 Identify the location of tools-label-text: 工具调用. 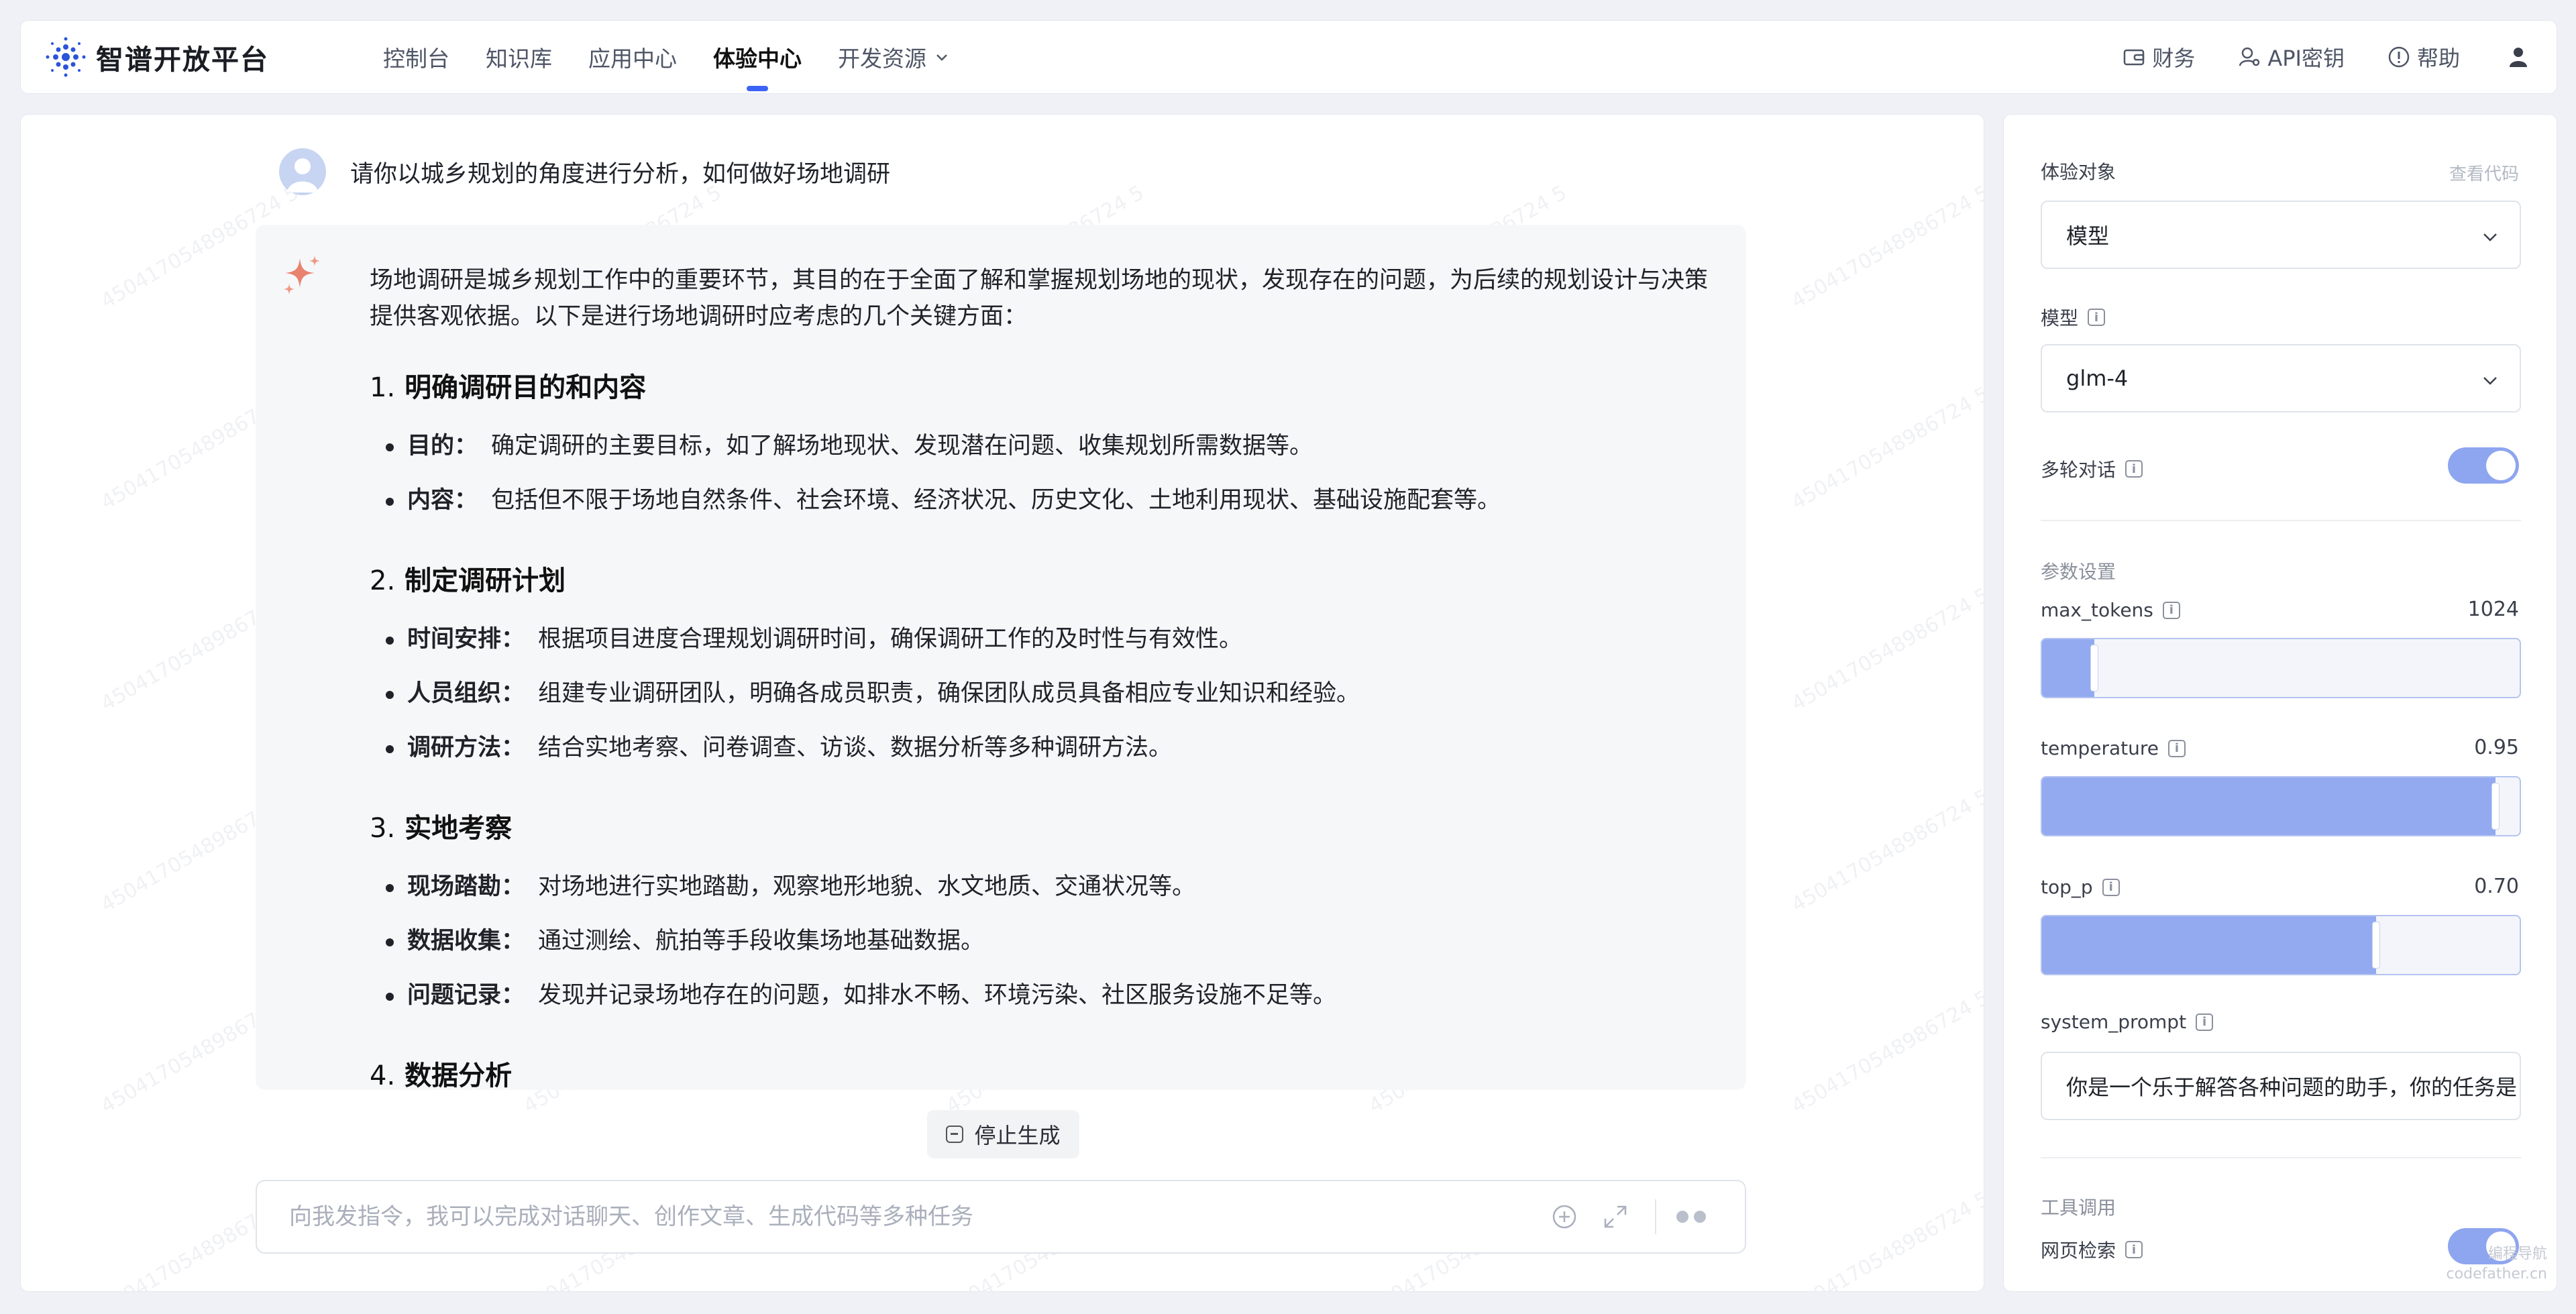
(2078, 1208).